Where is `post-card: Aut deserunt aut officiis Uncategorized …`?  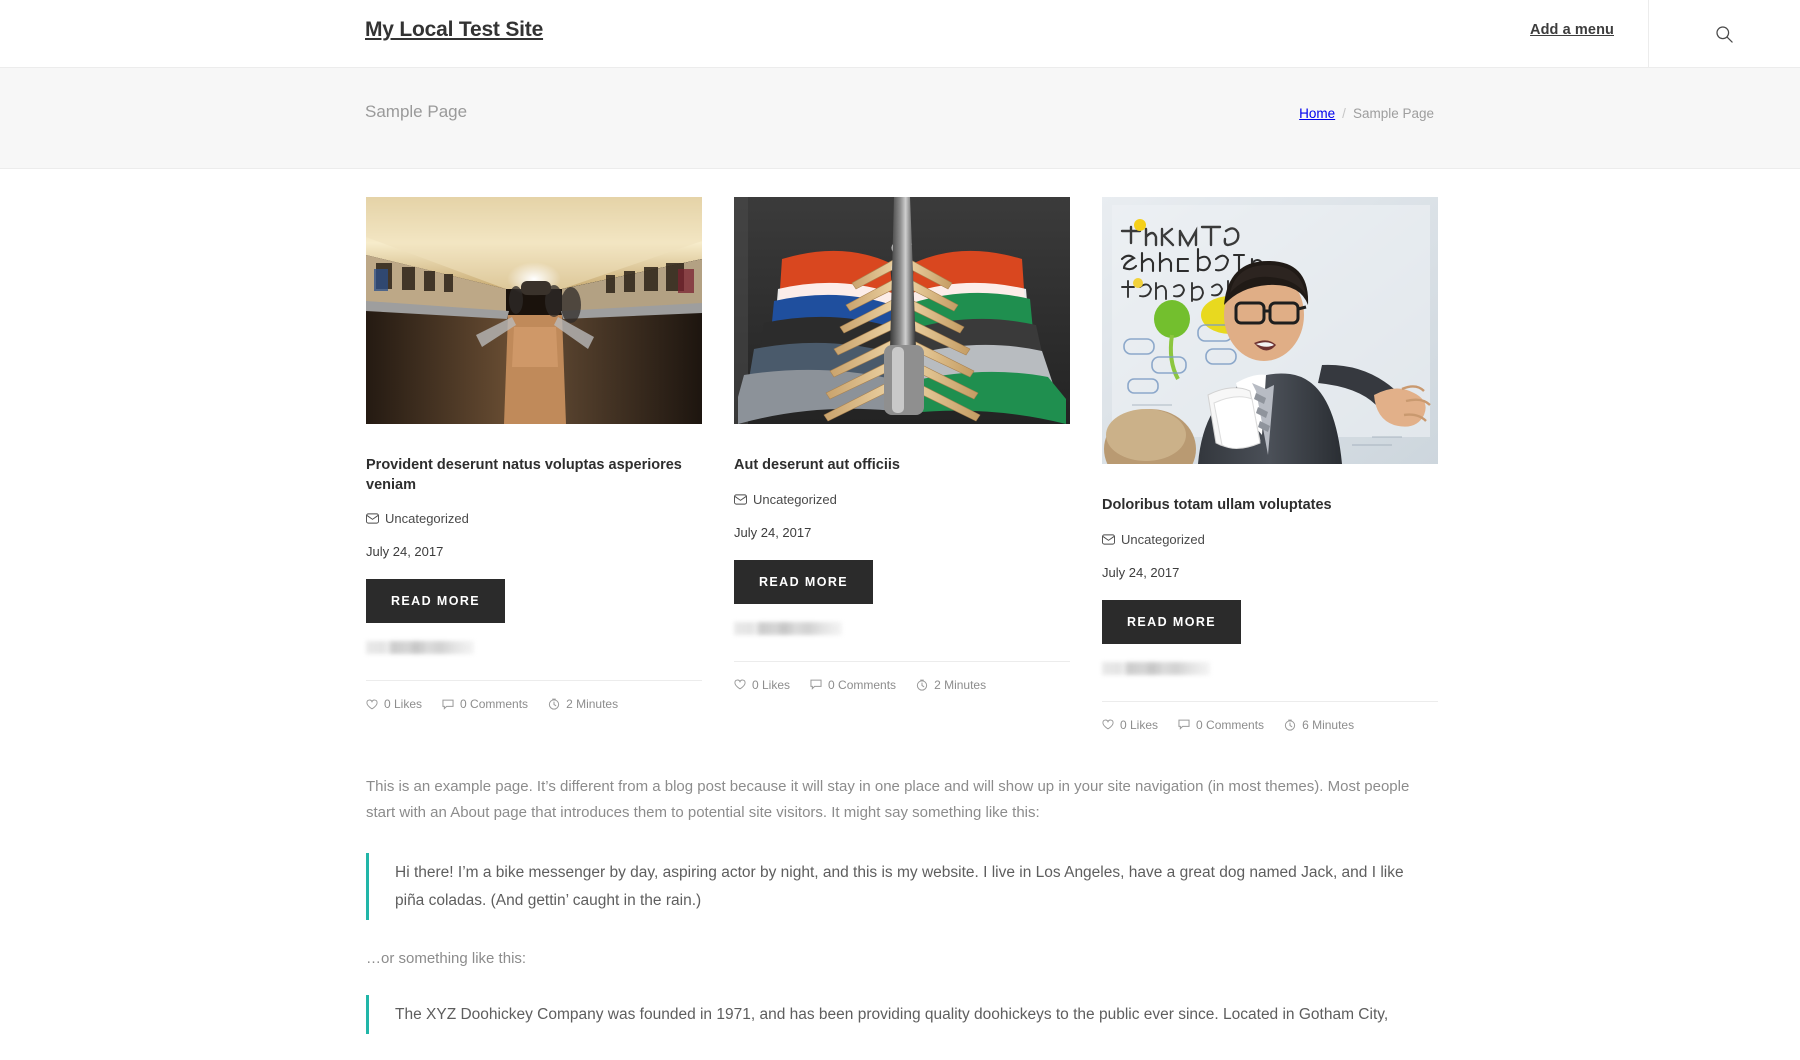
post-card: Aut deserunt aut officiis Uncategorized … is located at coordinates (902, 444).